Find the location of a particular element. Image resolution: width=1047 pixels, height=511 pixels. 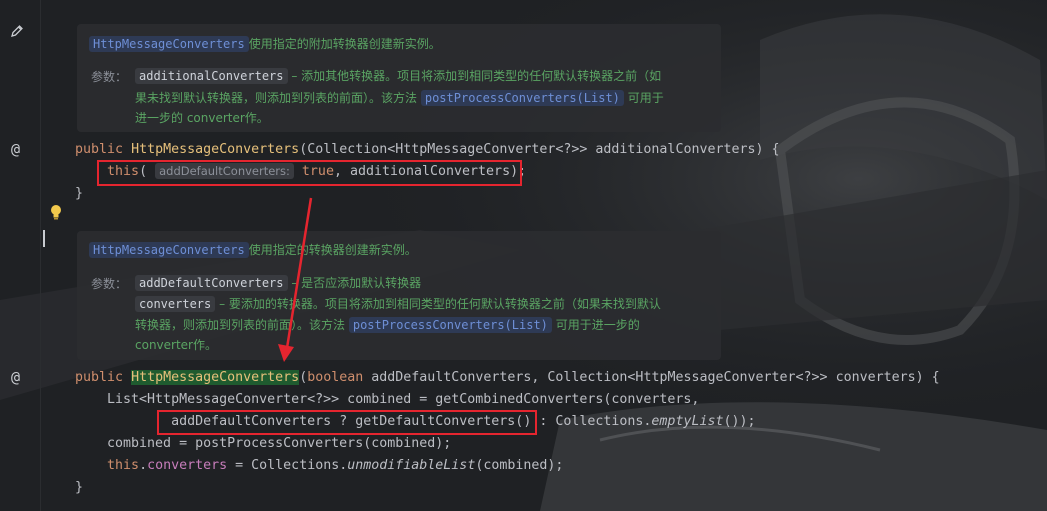

annotation-arrow is located at coordinates (295, 279).